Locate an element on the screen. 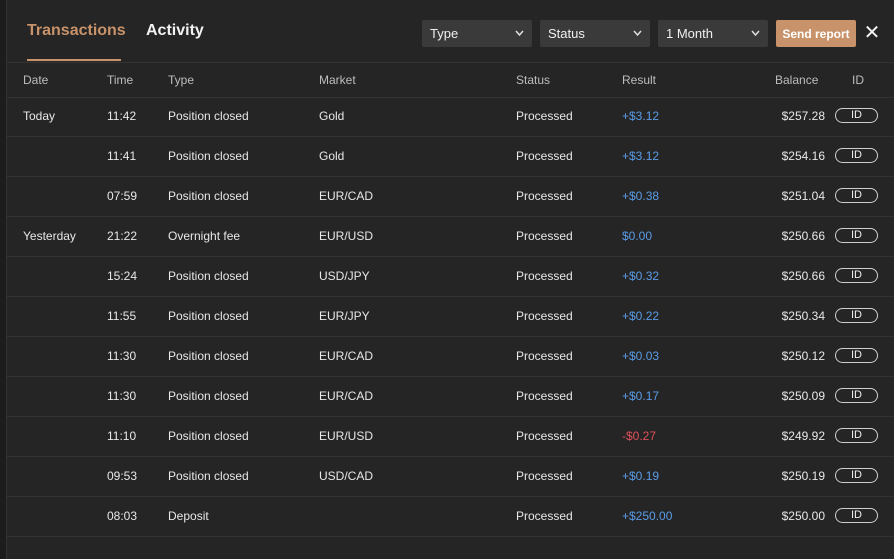 This screenshot has height=559, width=894. row-type: Overnight fee is located at coordinates (204, 236).